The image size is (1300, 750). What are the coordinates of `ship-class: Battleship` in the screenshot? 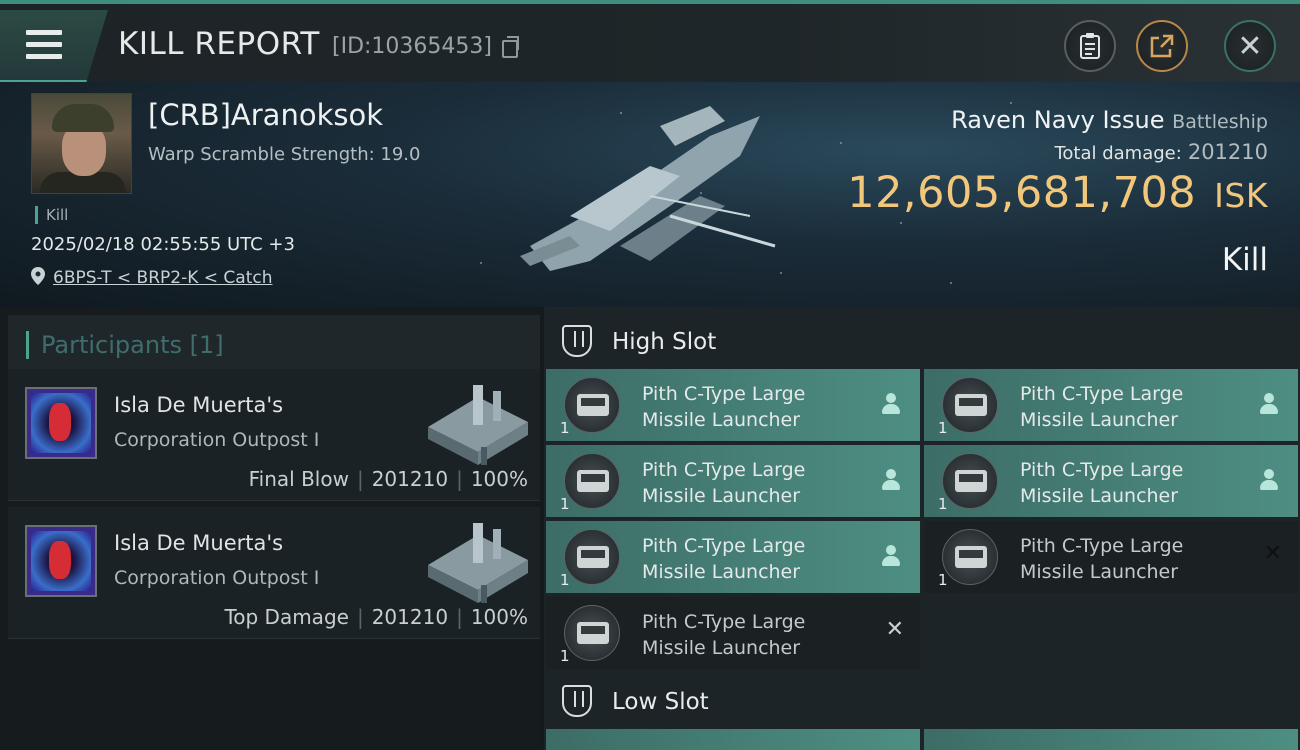 It's located at (1220, 122).